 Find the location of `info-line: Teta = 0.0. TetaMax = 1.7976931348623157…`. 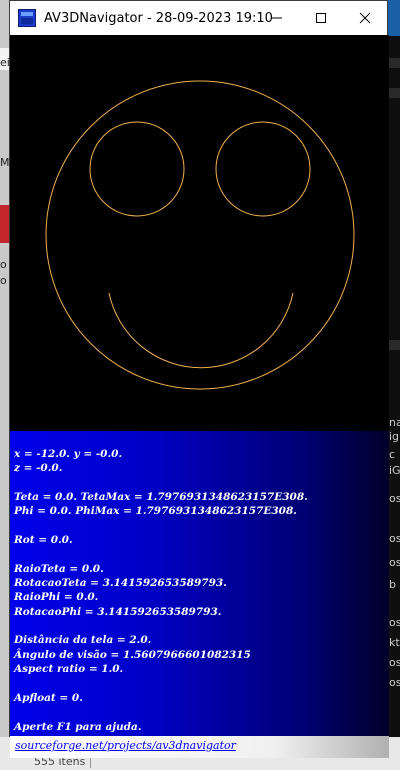

info-line: Teta = 0.0. TetaMax = 1.7976931348623157… is located at coordinates (161, 497).